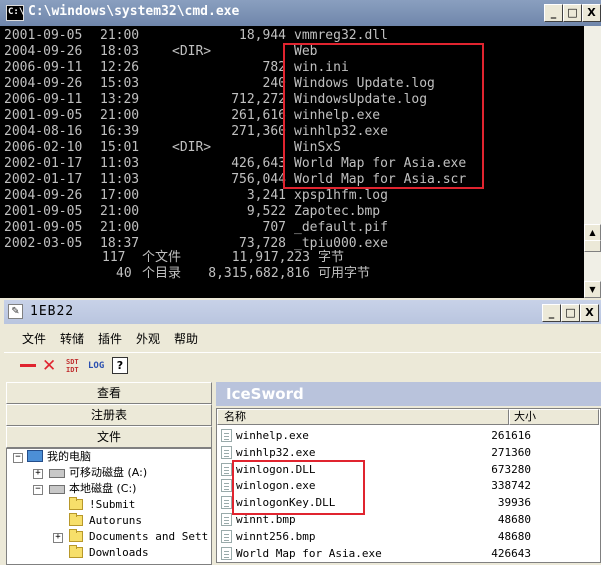 This screenshot has width=601, height=565. I want to click on ice-toolbar: ✕ SDT IDT LOG ?, so click(302, 365).